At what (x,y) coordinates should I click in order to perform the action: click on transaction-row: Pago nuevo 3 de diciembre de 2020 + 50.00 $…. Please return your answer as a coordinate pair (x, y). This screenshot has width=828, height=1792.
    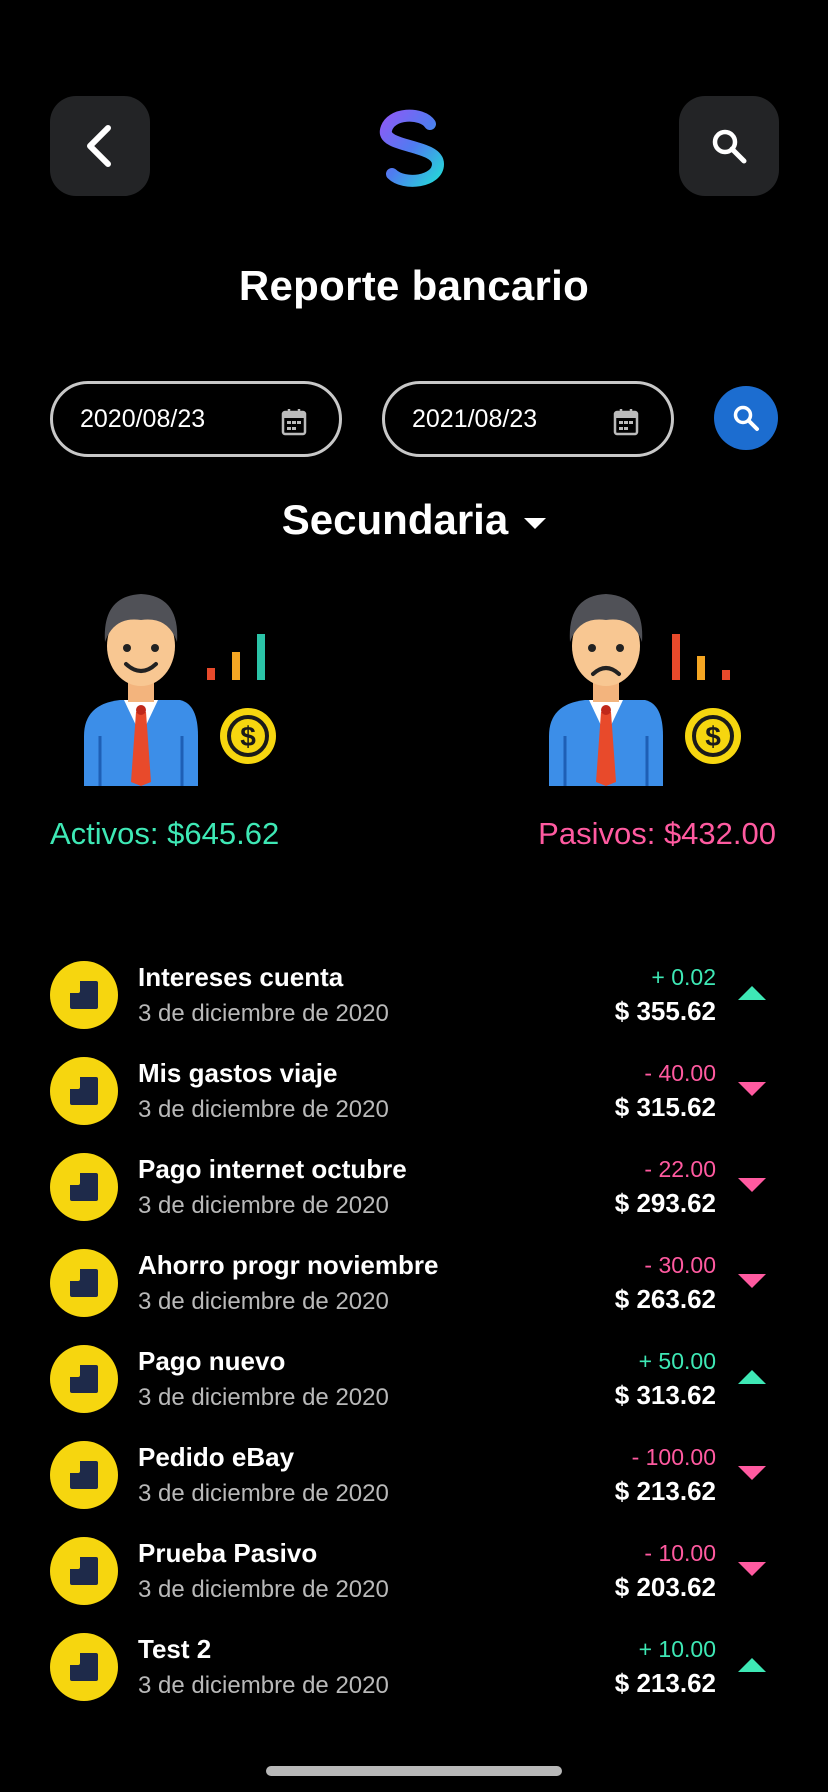
    Looking at the image, I should click on (414, 1390).